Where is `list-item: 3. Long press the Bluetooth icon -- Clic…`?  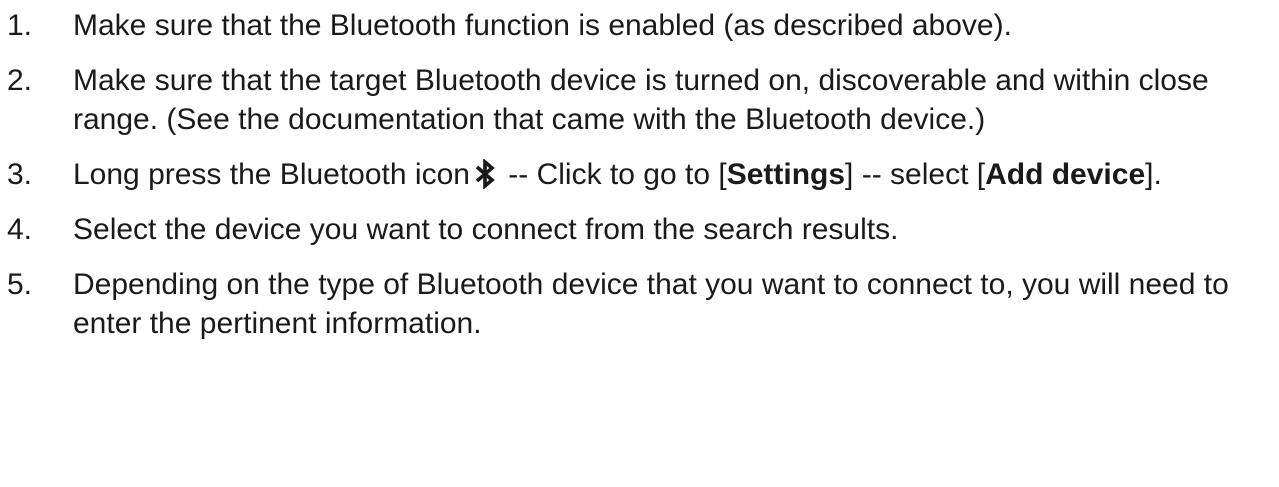
list-item: 3. Long press the Bluetooth icon -- Clic… is located at coordinates (639, 174).